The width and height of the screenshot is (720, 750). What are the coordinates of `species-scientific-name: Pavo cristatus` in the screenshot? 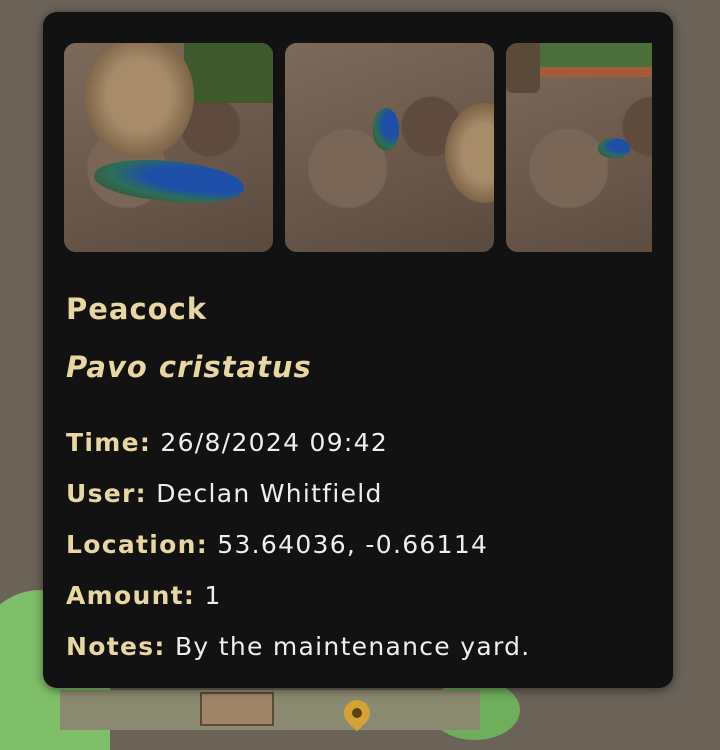 It's located at (189, 367).